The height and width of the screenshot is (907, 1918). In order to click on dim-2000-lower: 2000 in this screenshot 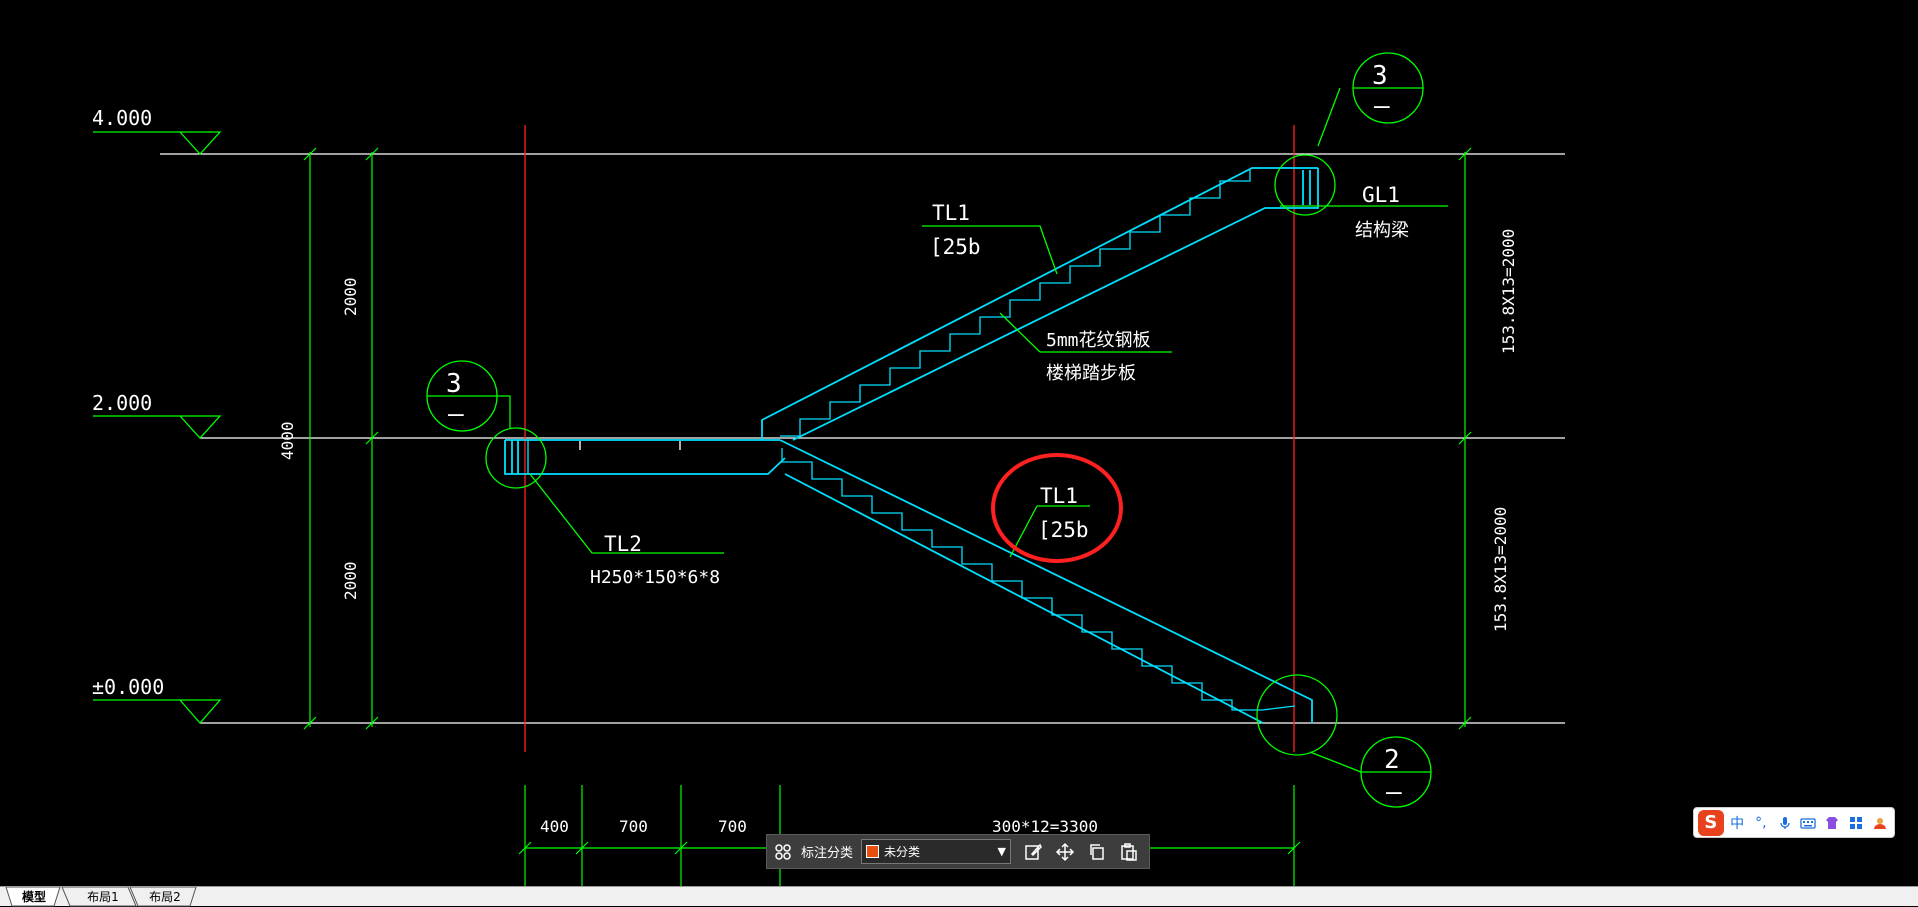, I will do `click(350, 580)`.